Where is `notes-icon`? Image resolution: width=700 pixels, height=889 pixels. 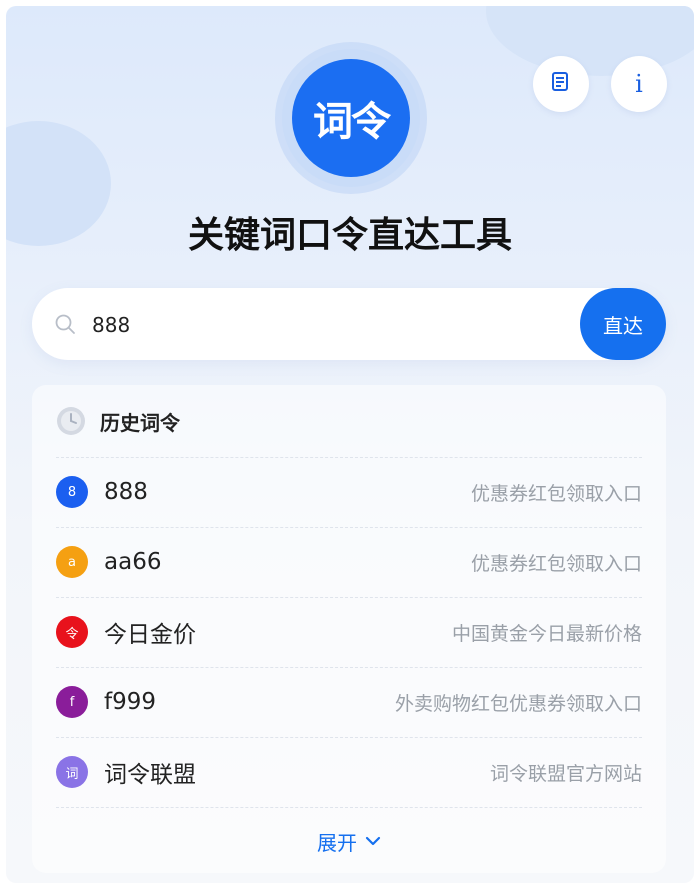
notes-icon is located at coordinates (561, 84).